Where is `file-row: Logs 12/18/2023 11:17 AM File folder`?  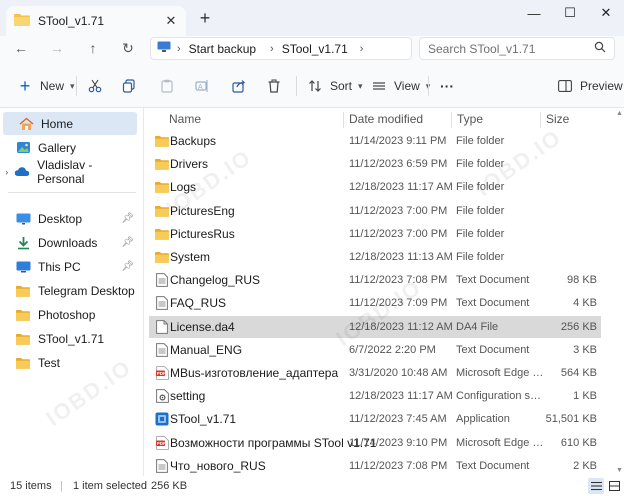
file-row: Logs 12/18/2023 11:17 AM File folder is located at coordinates (375, 187).